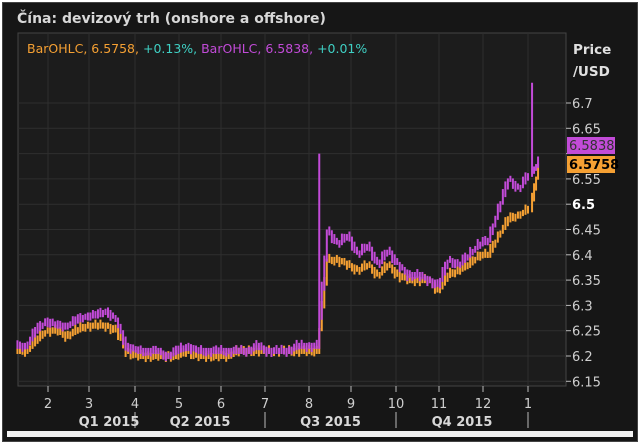 This screenshot has width=640, height=444. Describe the element at coordinates (582, 357) in the screenshot. I see `y-tick-label: 6.2` at that location.